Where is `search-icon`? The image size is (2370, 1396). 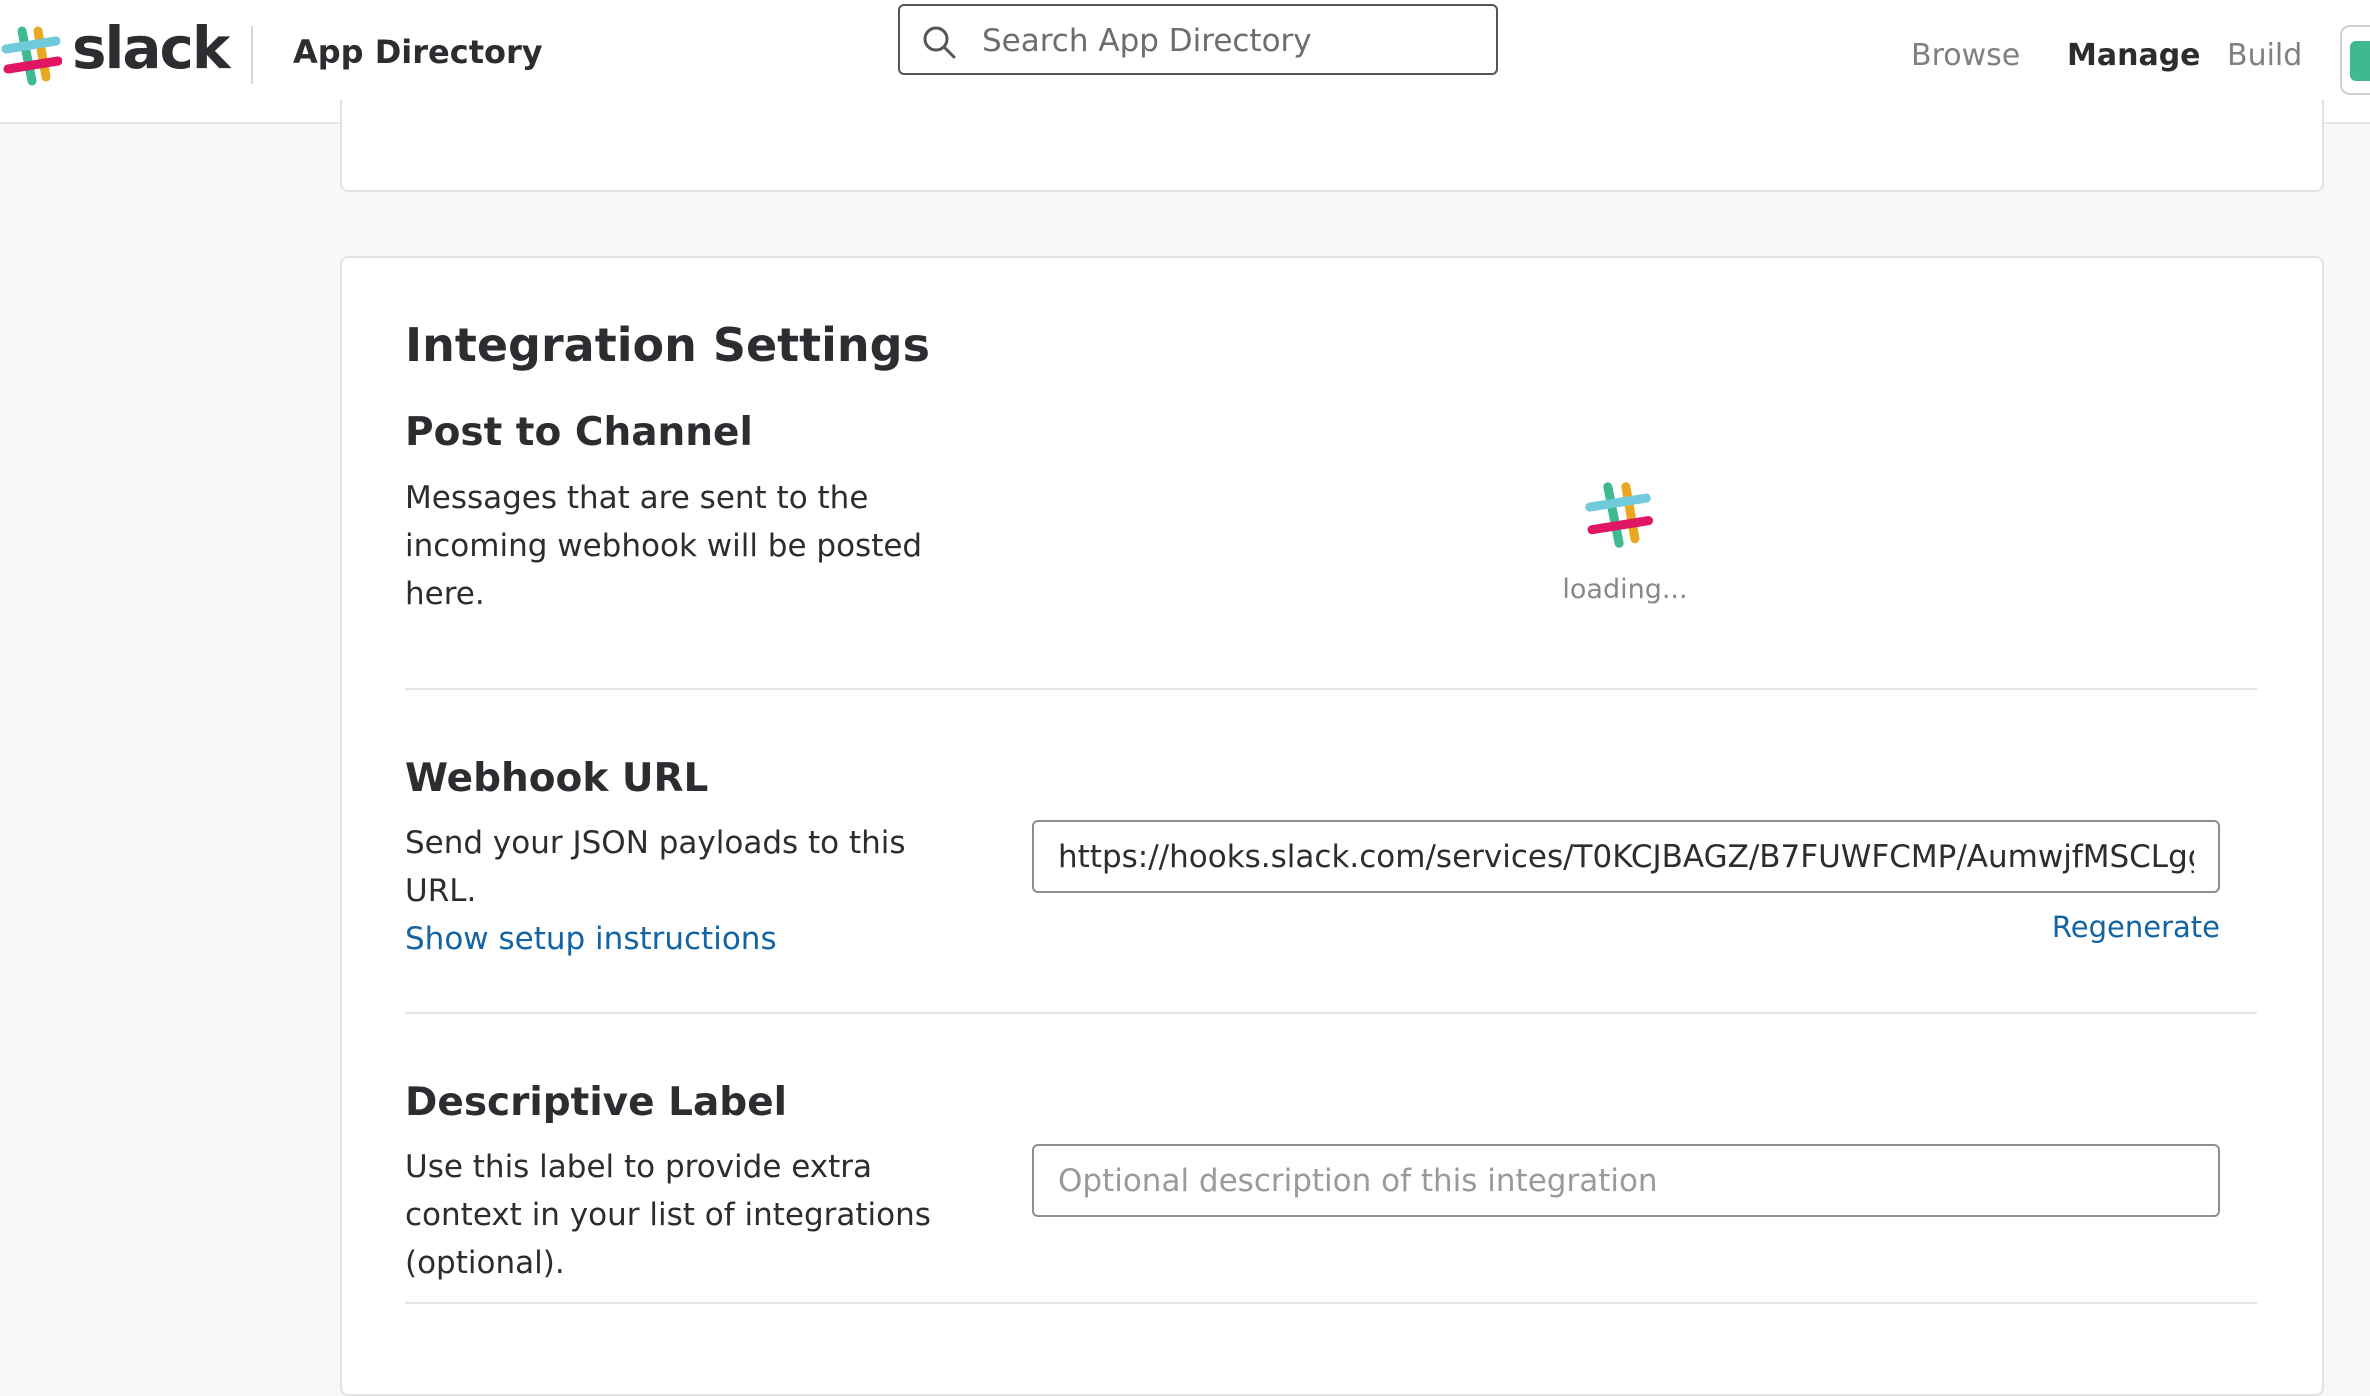
search-icon is located at coordinates (939, 42).